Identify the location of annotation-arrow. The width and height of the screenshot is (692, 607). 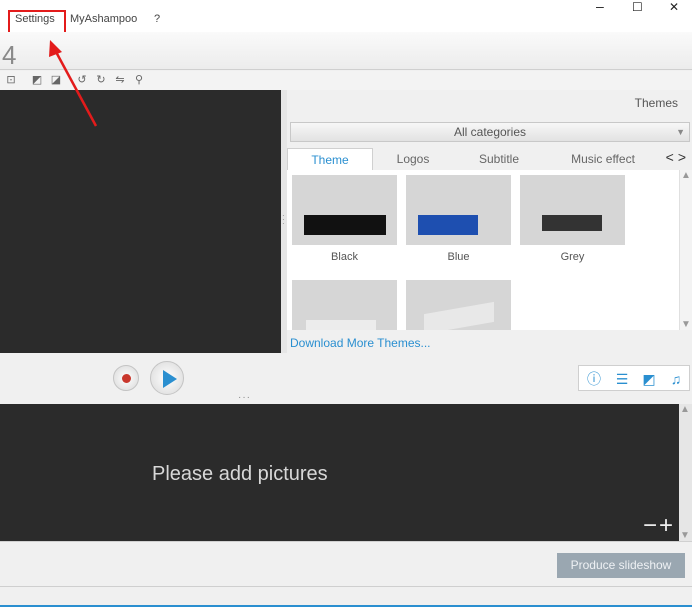
(73, 83).